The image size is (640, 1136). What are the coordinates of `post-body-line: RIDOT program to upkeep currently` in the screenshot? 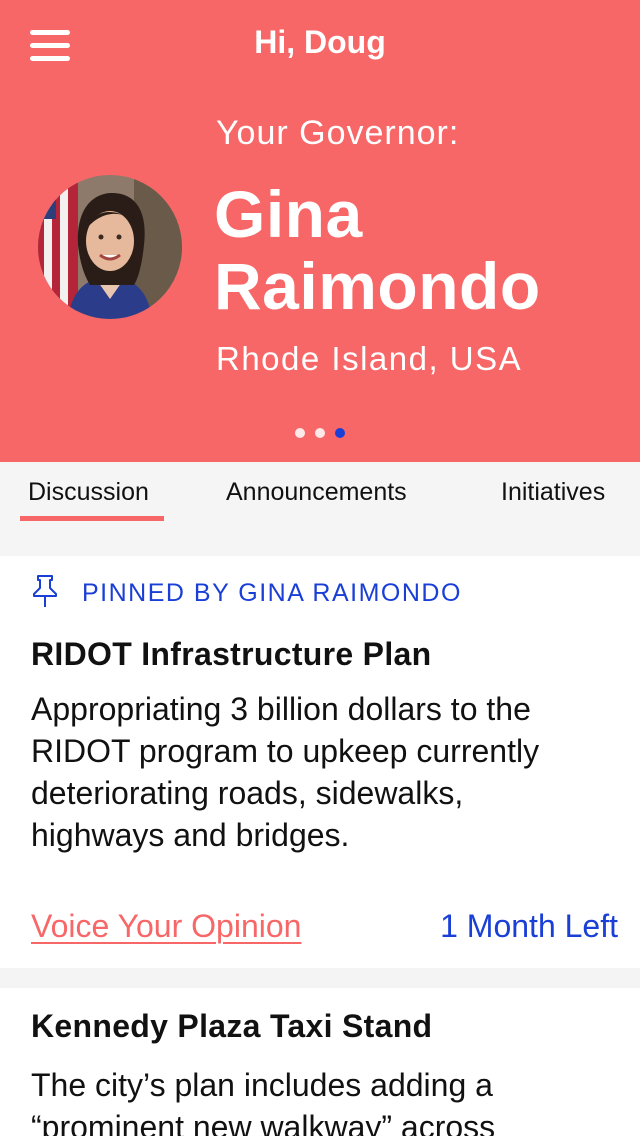 It's located at (285, 751).